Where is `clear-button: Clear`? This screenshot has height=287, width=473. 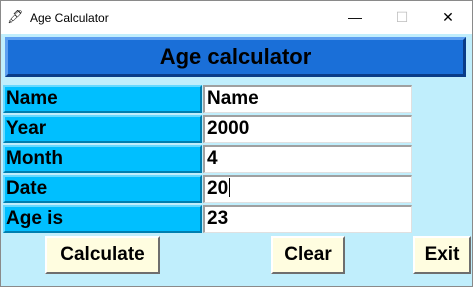 clear-button: Clear is located at coordinates (308, 255).